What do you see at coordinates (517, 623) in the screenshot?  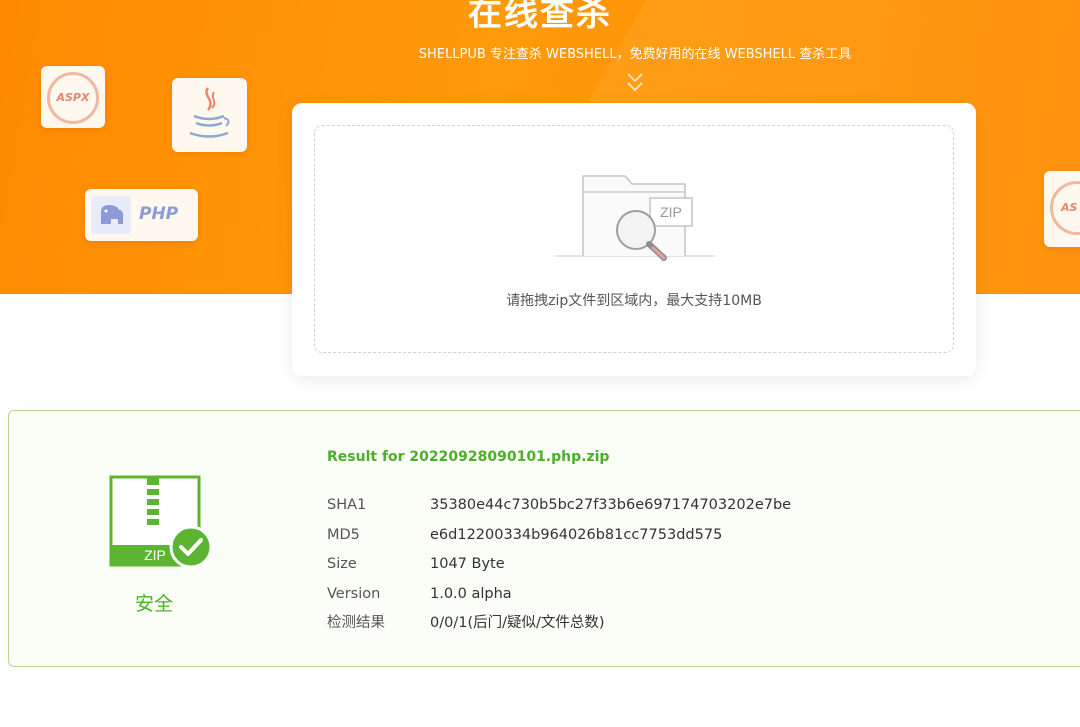 I see `info-value: 0/0/1(后门/疑似/文件总数)` at bounding box center [517, 623].